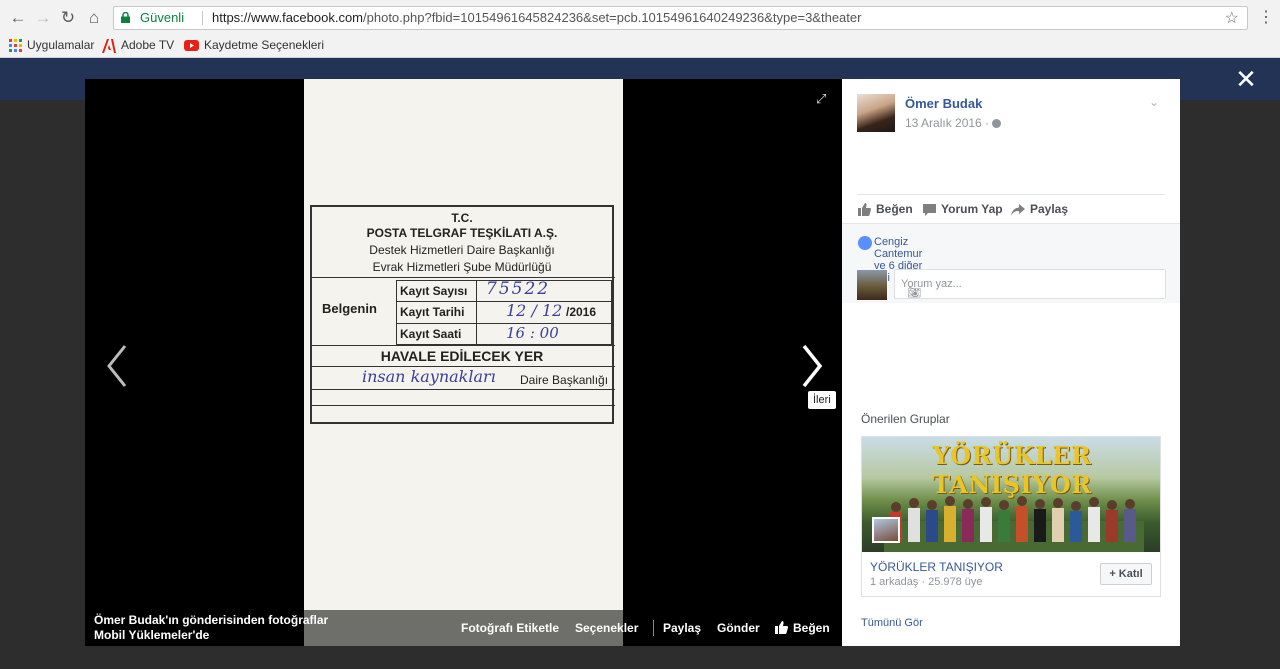 The image size is (1280, 669). I want to click on caption-location: Mobil Yüklemeler'de, so click(151, 635).